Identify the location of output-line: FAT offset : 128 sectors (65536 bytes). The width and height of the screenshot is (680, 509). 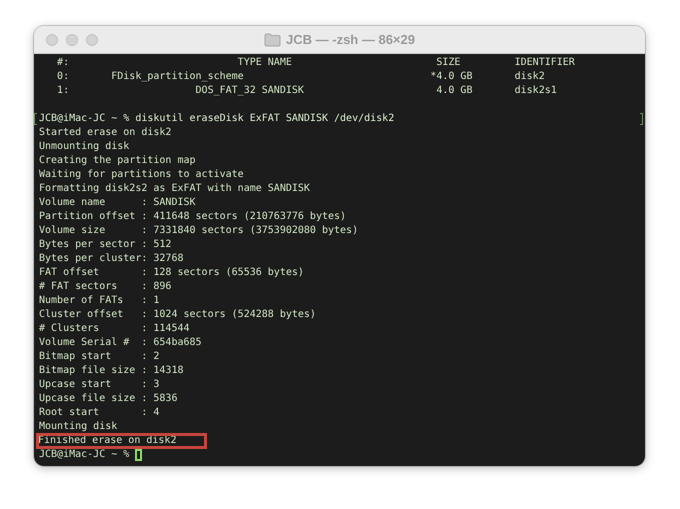
(171, 273).